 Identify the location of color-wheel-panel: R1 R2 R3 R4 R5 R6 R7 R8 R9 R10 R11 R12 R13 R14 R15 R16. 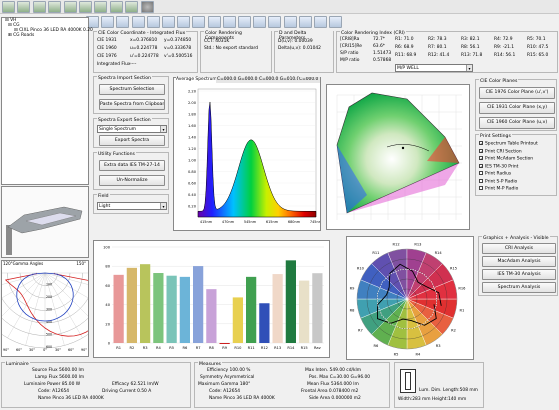
(410, 298).